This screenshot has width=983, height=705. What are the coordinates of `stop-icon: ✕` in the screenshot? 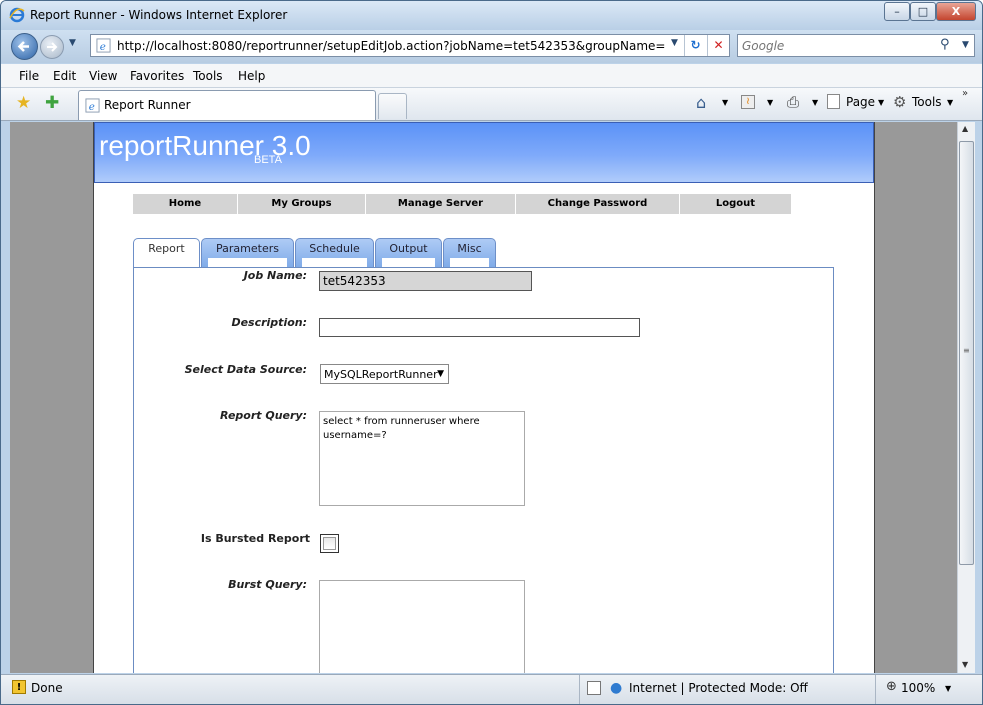 It's located at (718, 45).